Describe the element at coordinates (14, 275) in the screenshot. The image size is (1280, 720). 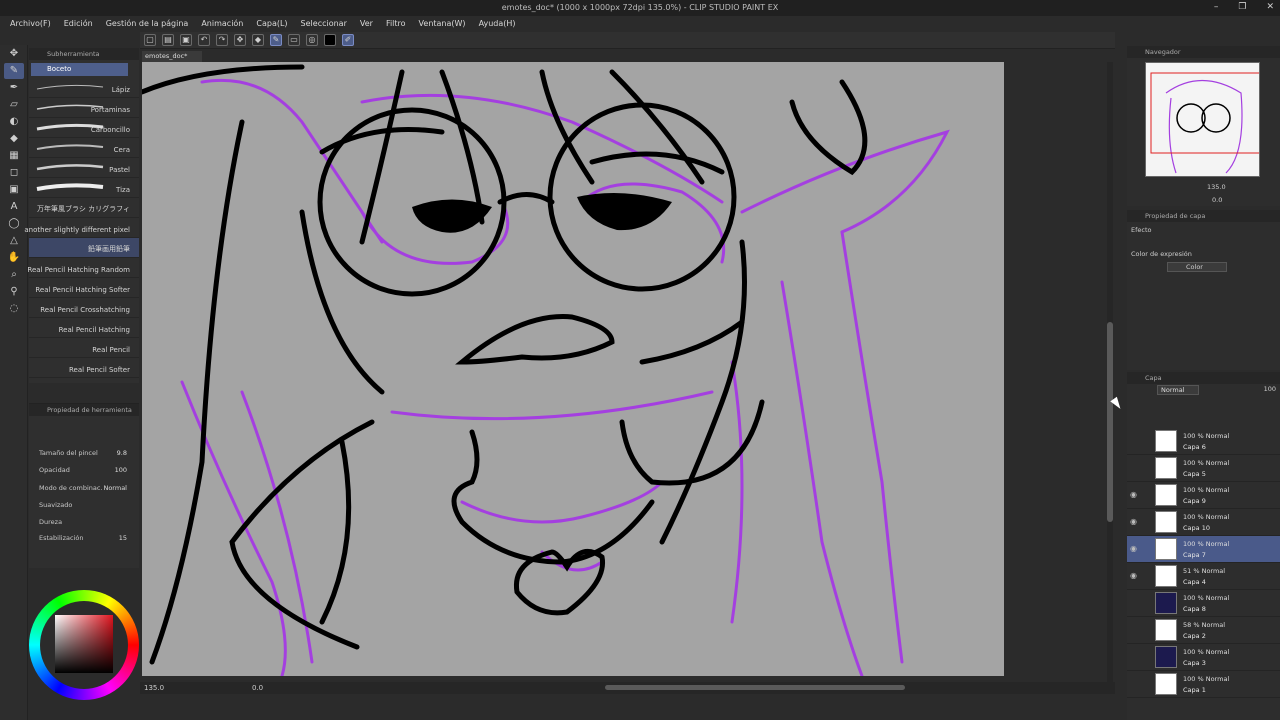
I see `zoom-icon: ⌕` at that location.